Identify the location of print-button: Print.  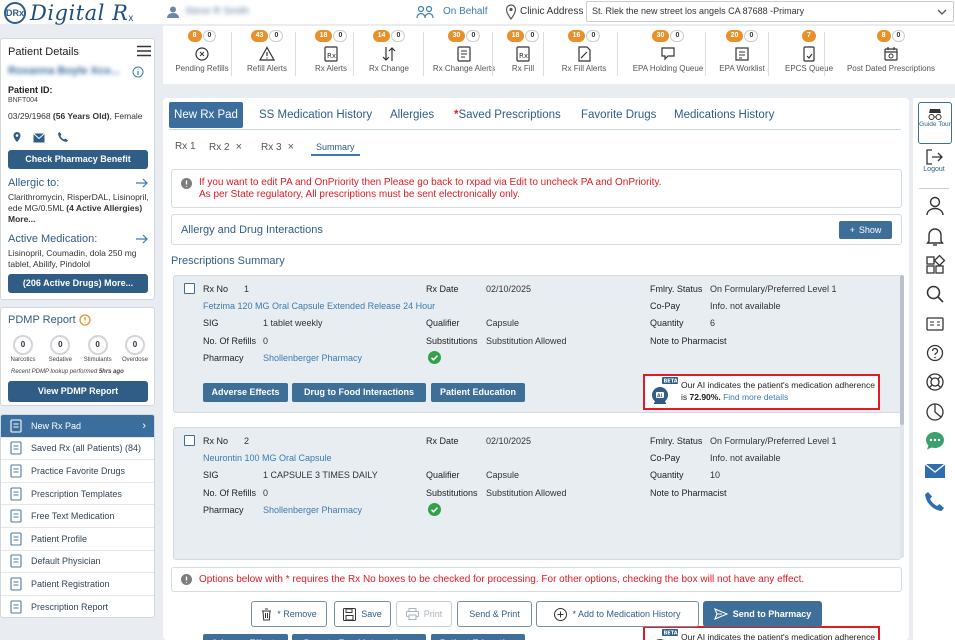
(424, 614).